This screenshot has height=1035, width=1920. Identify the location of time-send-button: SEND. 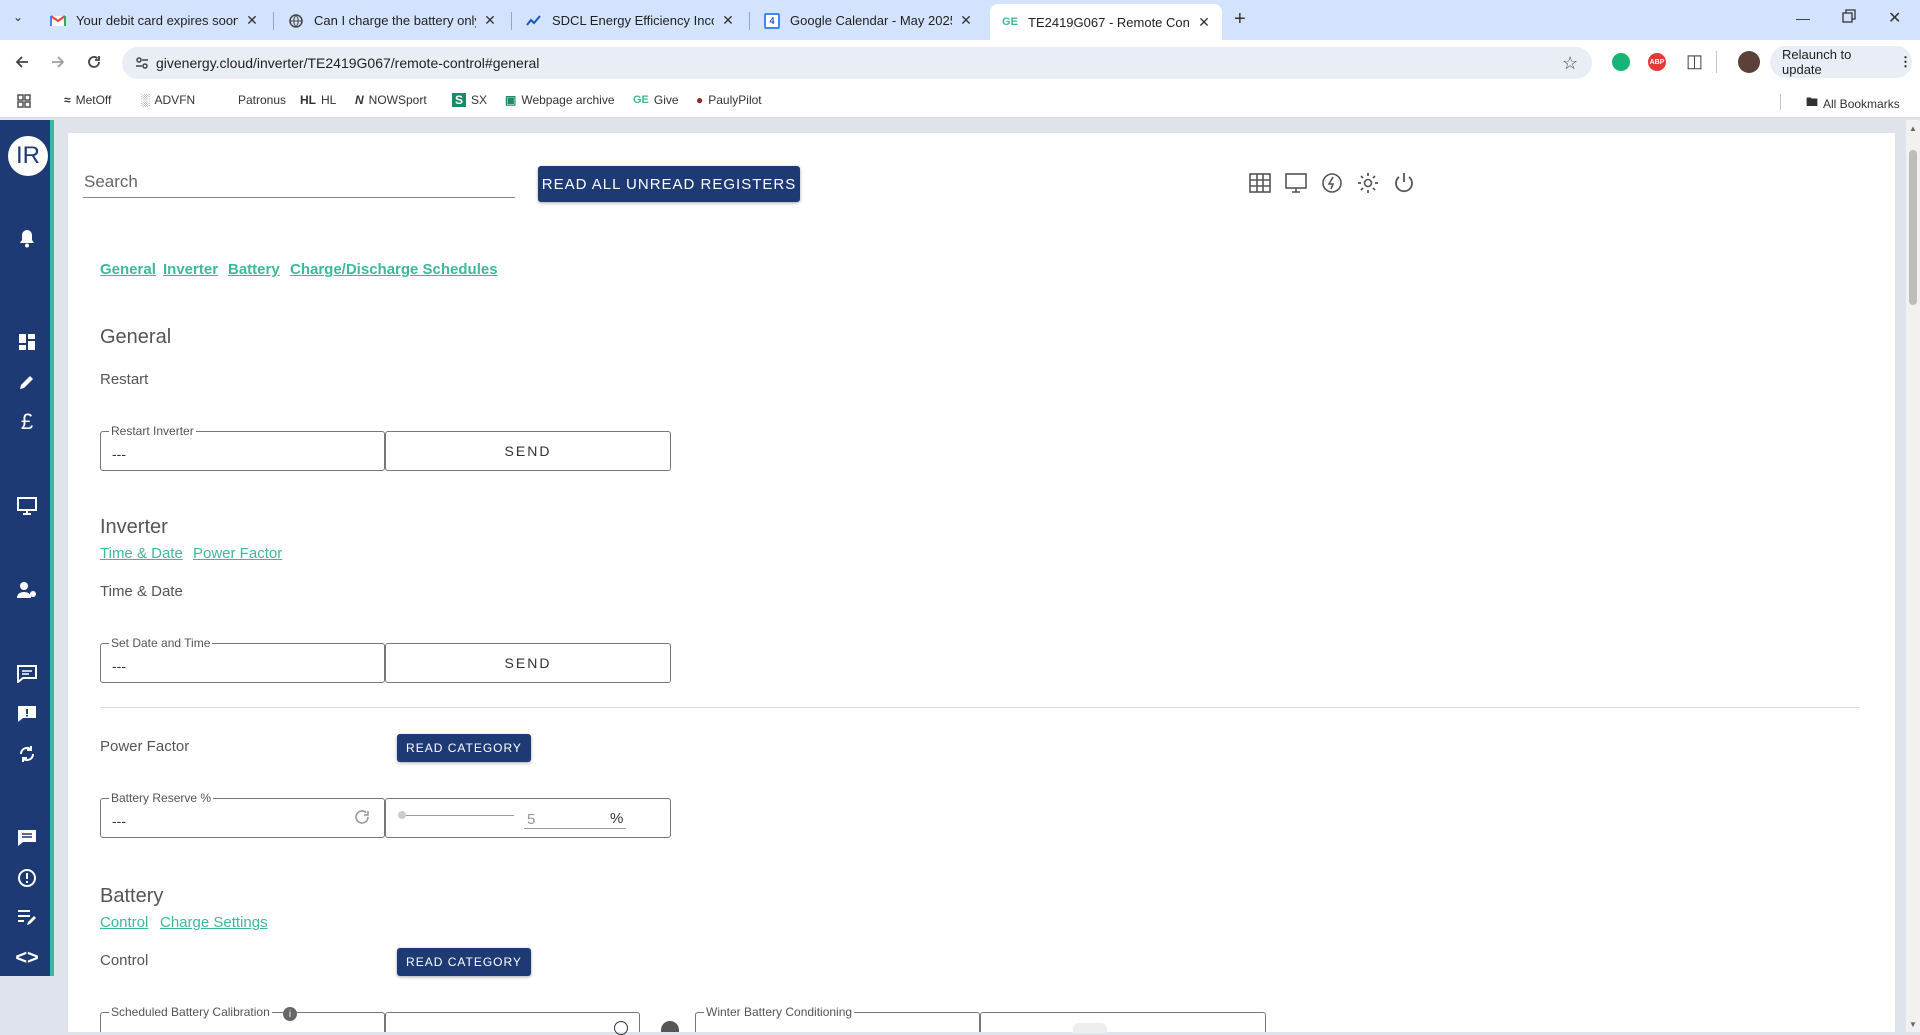
(528, 663).